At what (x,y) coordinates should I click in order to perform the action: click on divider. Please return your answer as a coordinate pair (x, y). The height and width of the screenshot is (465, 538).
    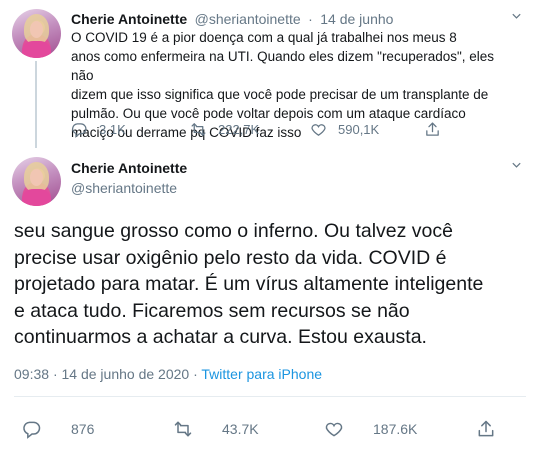
    Looking at the image, I should click on (270, 396).